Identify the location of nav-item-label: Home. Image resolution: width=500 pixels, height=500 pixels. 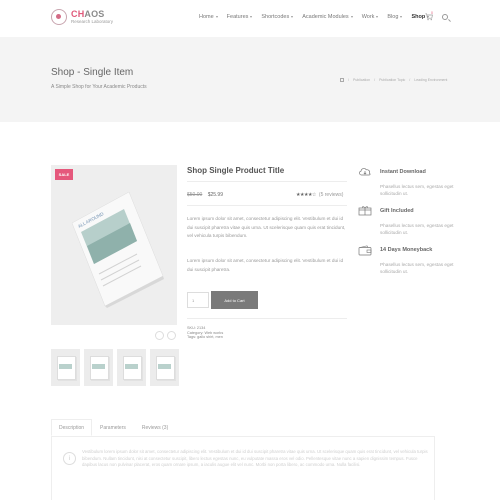
(206, 17).